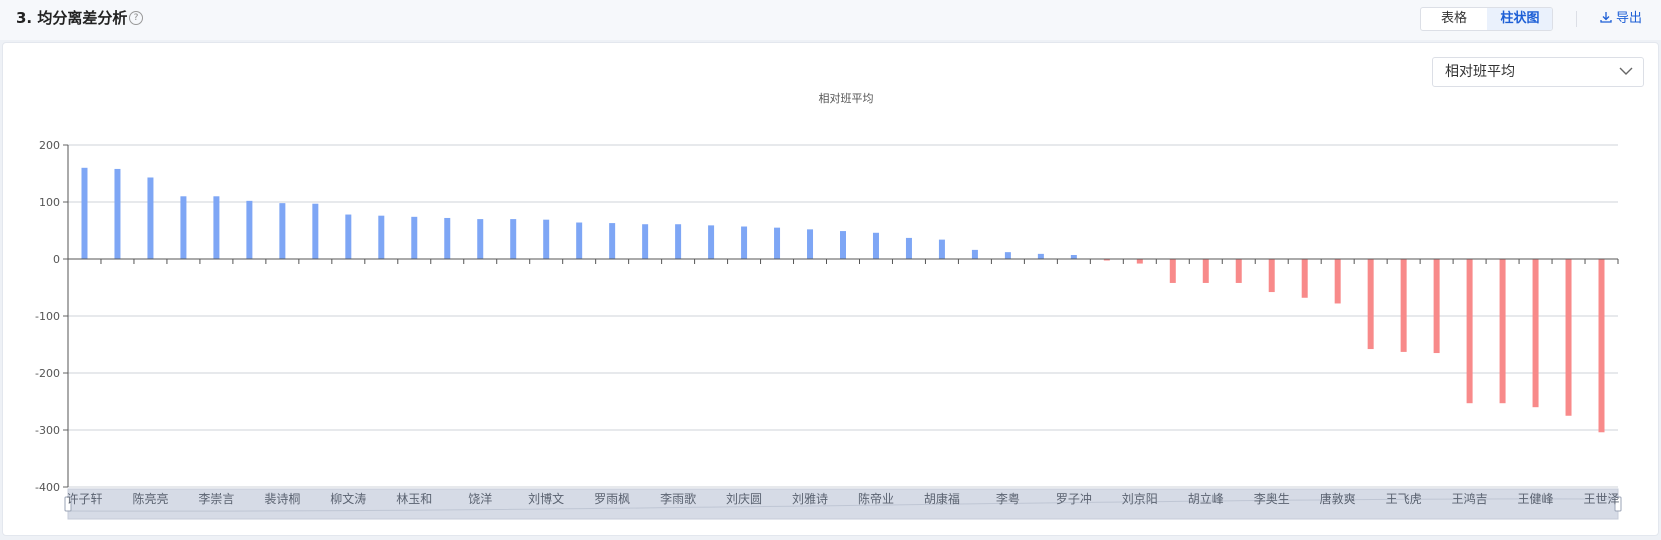  Describe the element at coordinates (282, 498) in the screenshot. I see `x-tick-label: 裴诗桐` at that location.